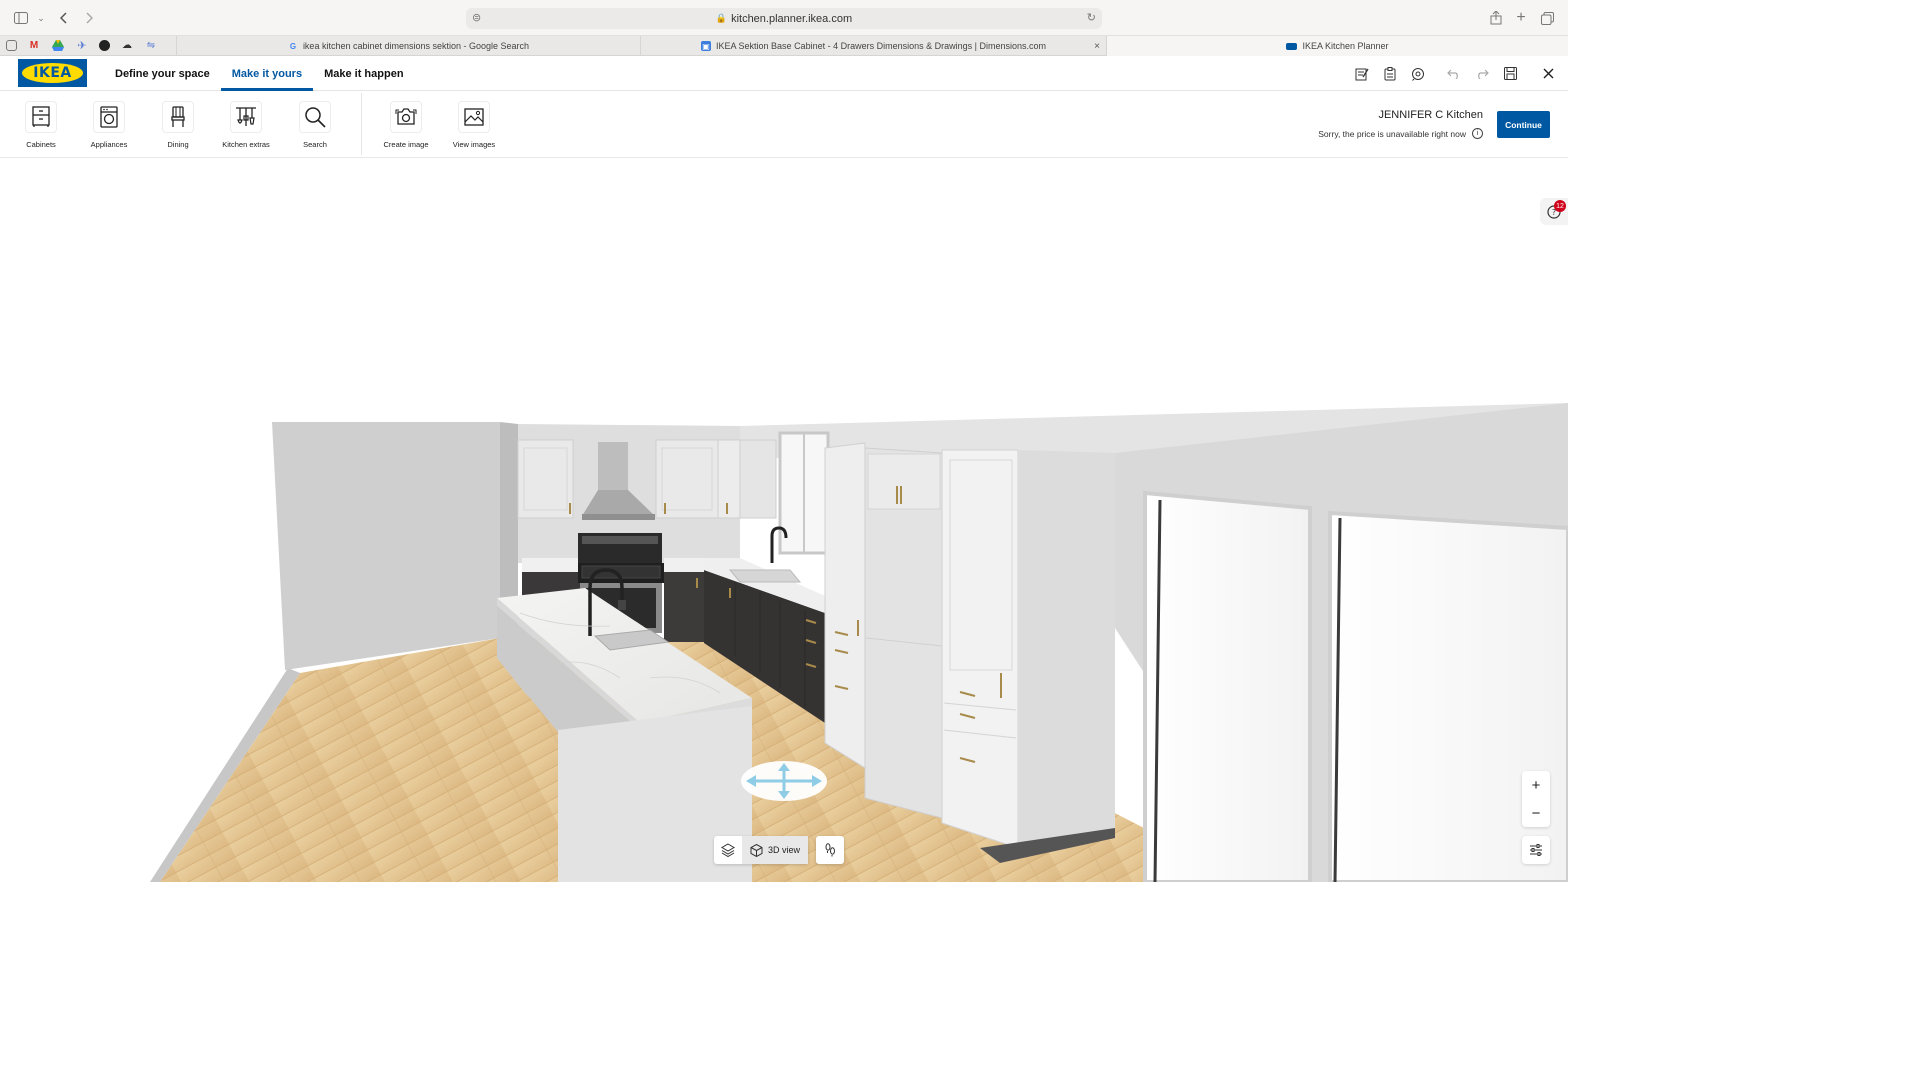 The height and width of the screenshot is (1080, 1920). What do you see at coordinates (1510, 74) in the screenshot?
I see `save-icon` at bounding box center [1510, 74].